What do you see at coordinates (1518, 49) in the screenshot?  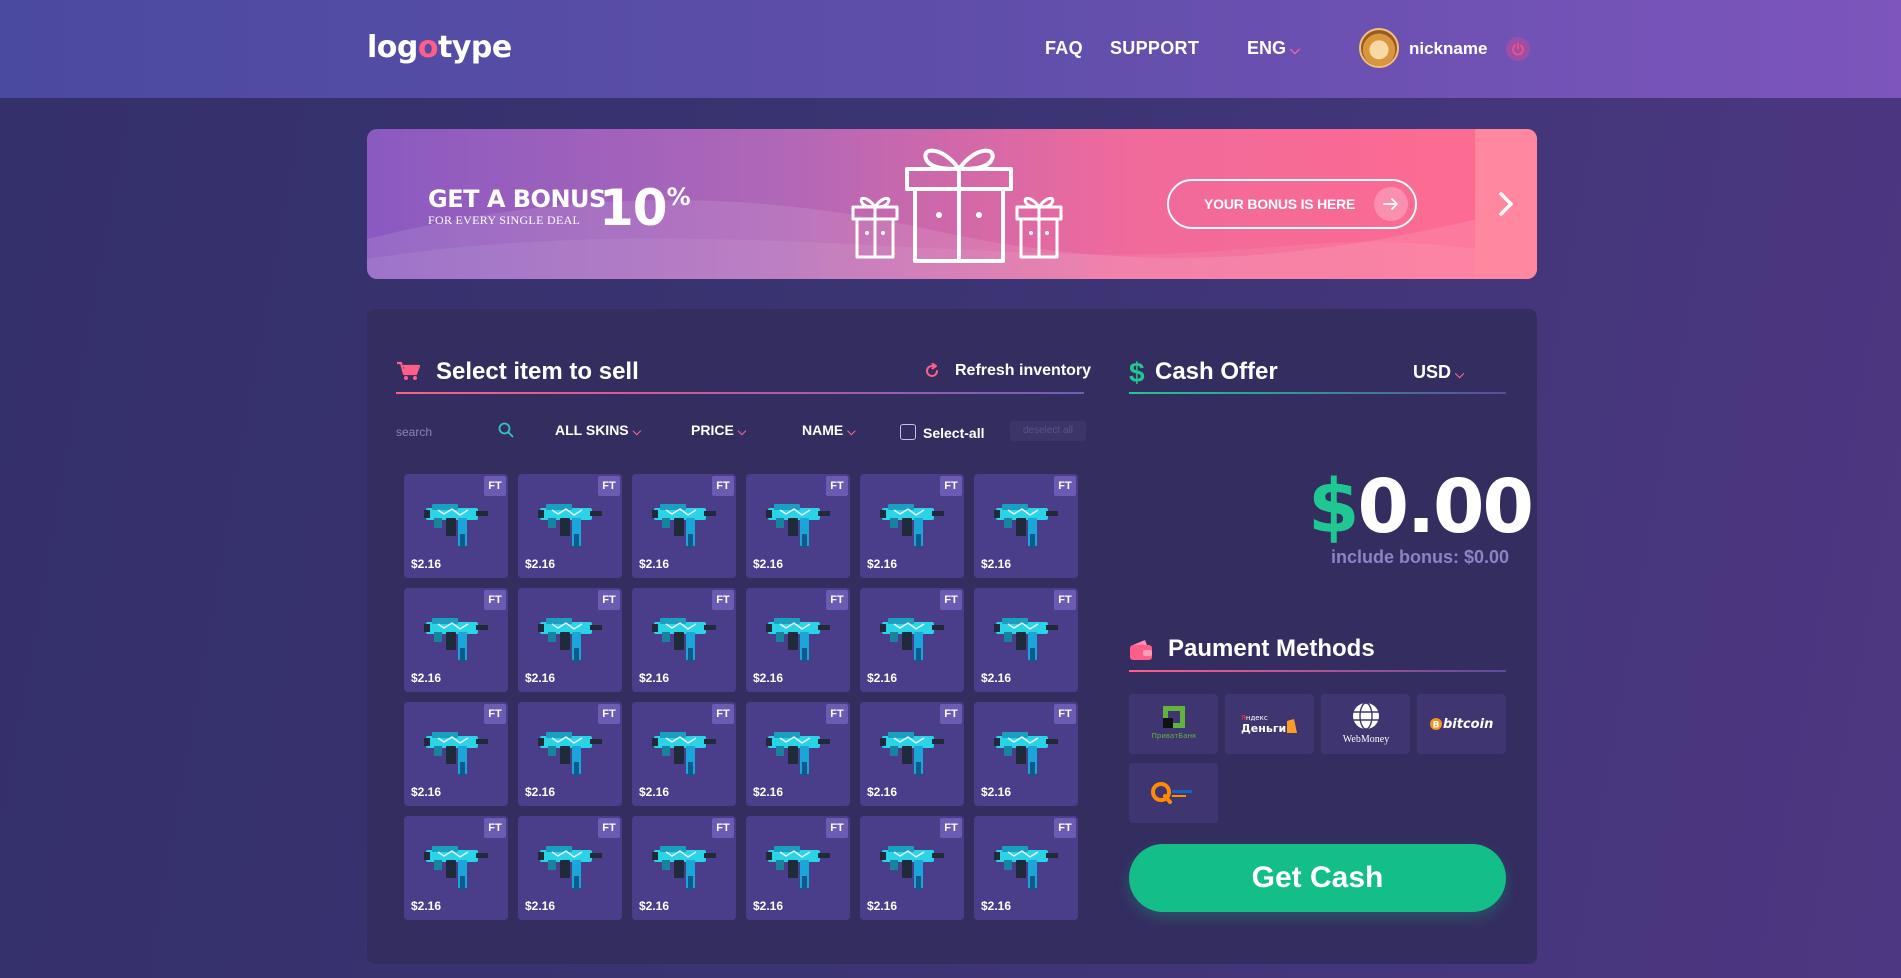 I see `logout-icon` at bounding box center [1518, 49].